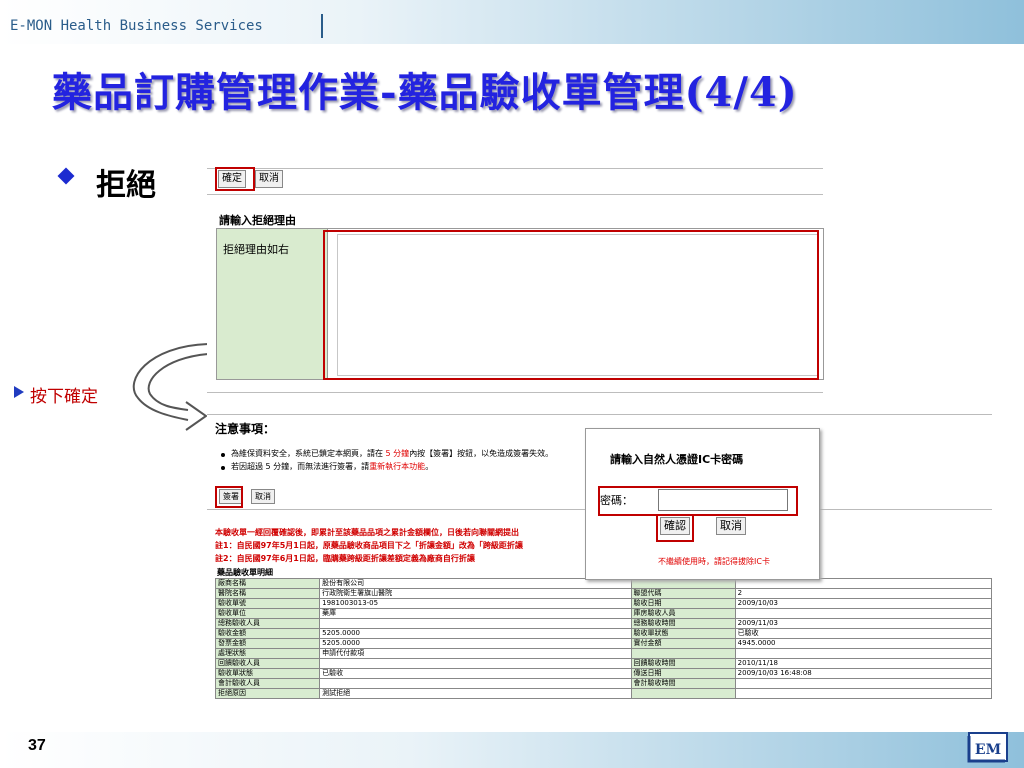 This screenshot has width=1024, height=768. I want to click on warning-line-1: 本驗收單一經回覆確認後，即累計至該藥品品項之累計金額欄位，日後若向聯關網提出, so click(367, 532).